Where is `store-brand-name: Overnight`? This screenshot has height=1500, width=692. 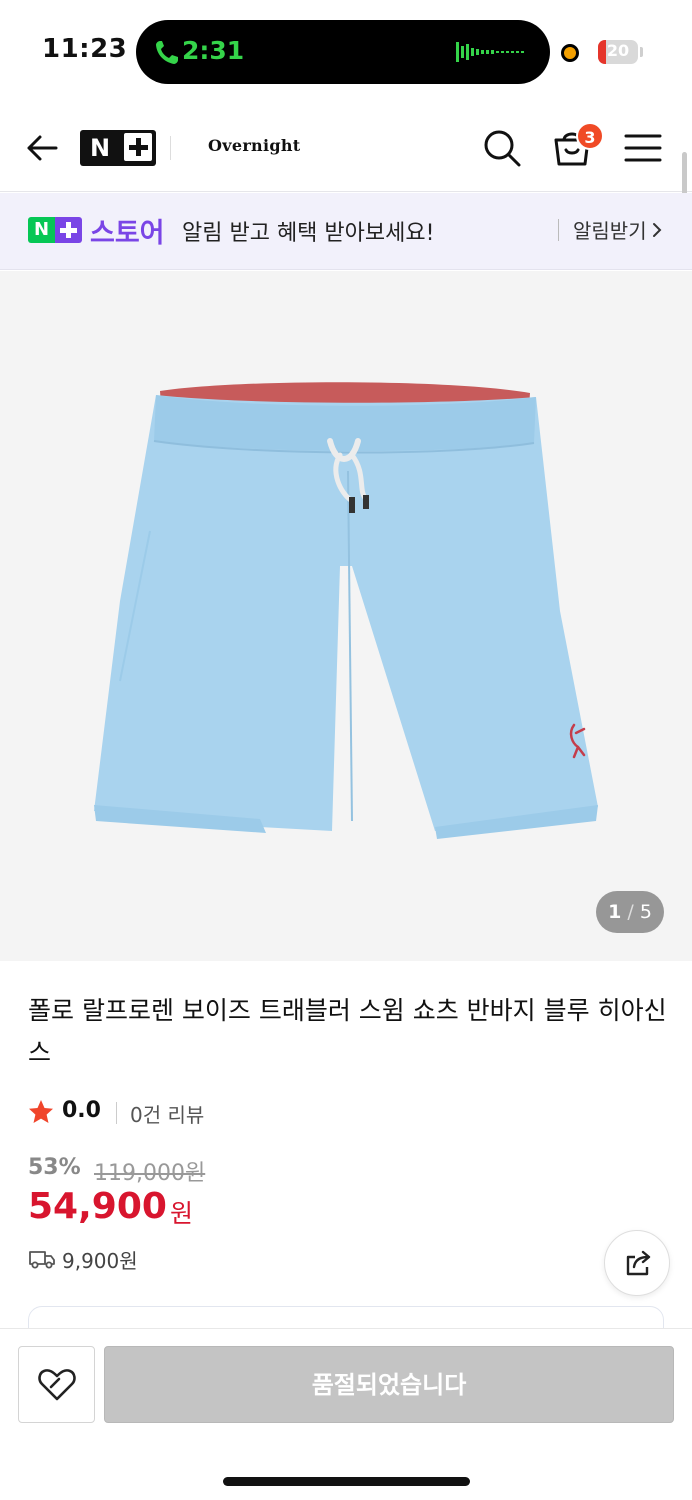
store-brand-name: Overnight is located at coordinates (254, 145).